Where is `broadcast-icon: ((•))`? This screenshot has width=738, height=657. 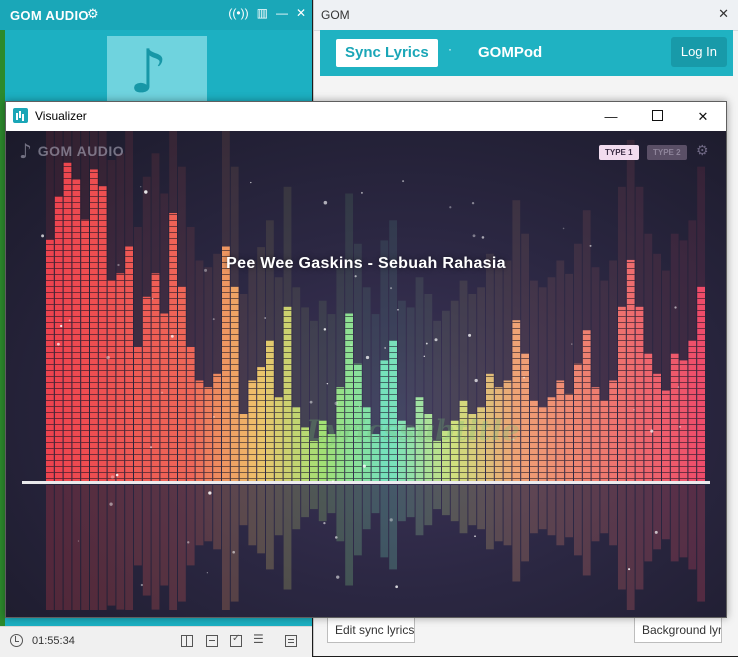
broadcast-icon: ((•)) is located at coordinates (238, 13).